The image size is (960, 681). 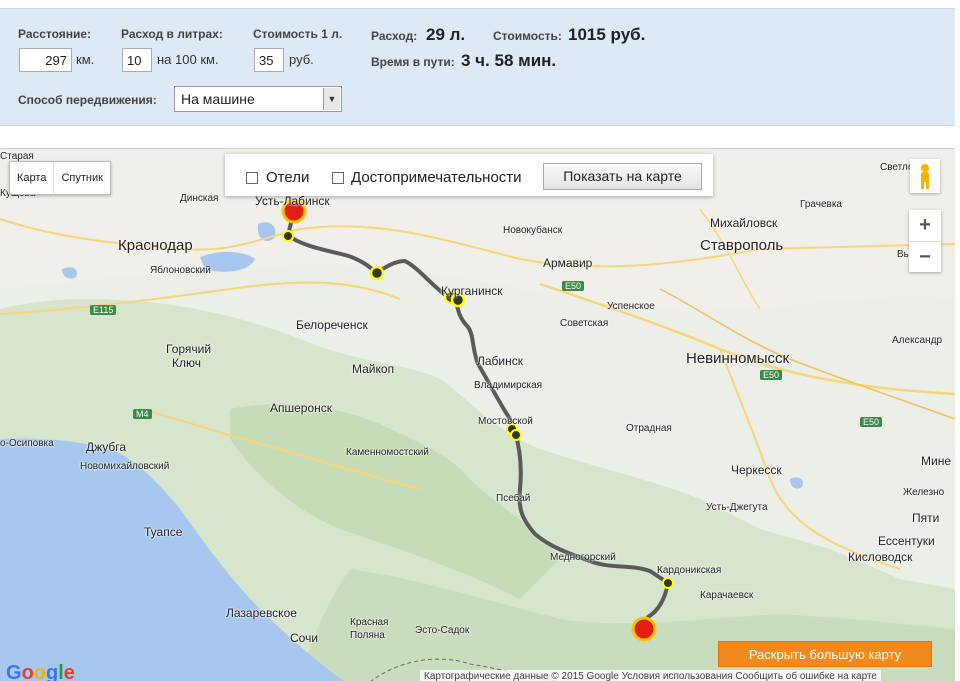 What do you see at coordinates (331, 99) in the screenshot?
I see `dropdown-arrow-icon: ▼` at bounding box center [331, 99].